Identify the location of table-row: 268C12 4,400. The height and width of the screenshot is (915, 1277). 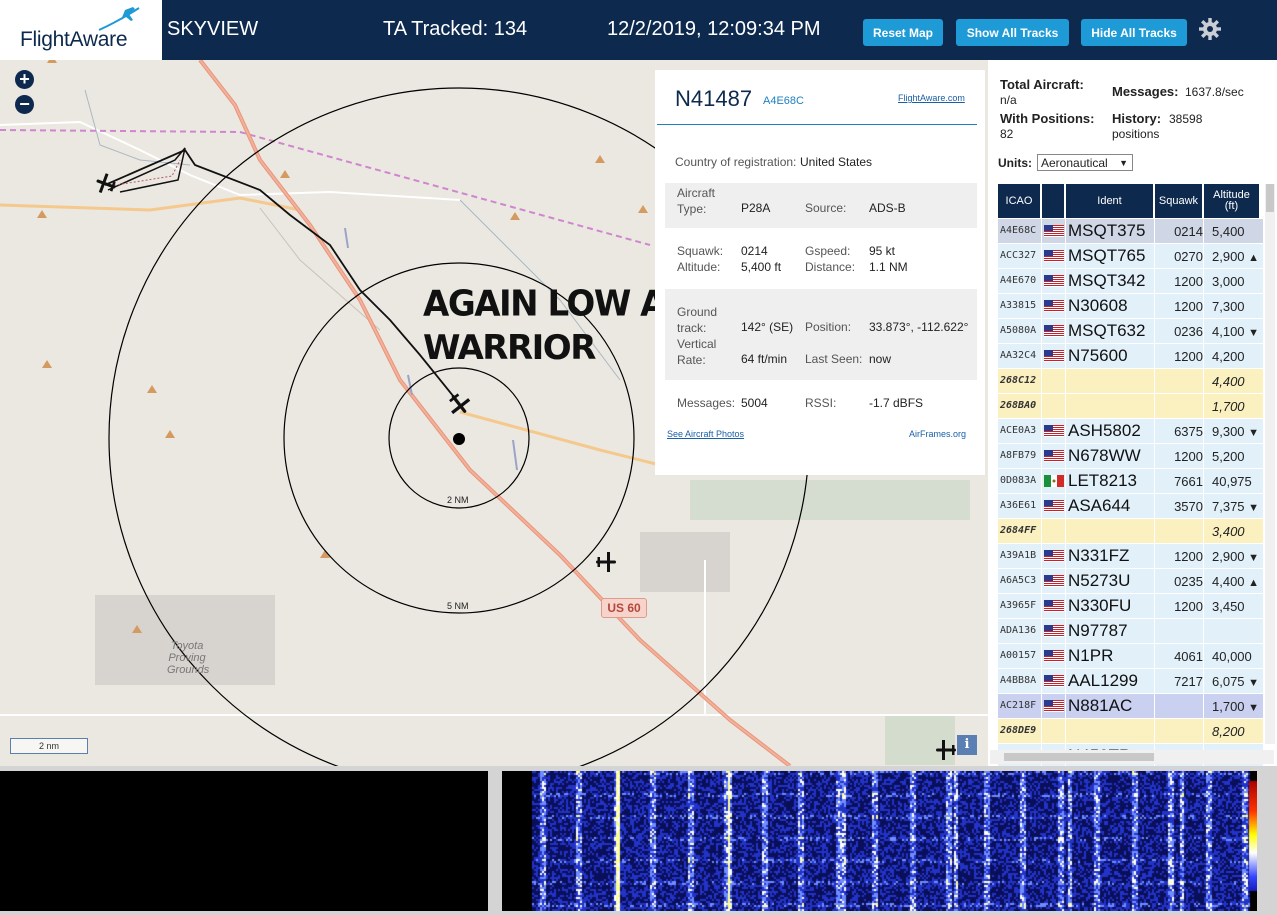
(1130, 381).